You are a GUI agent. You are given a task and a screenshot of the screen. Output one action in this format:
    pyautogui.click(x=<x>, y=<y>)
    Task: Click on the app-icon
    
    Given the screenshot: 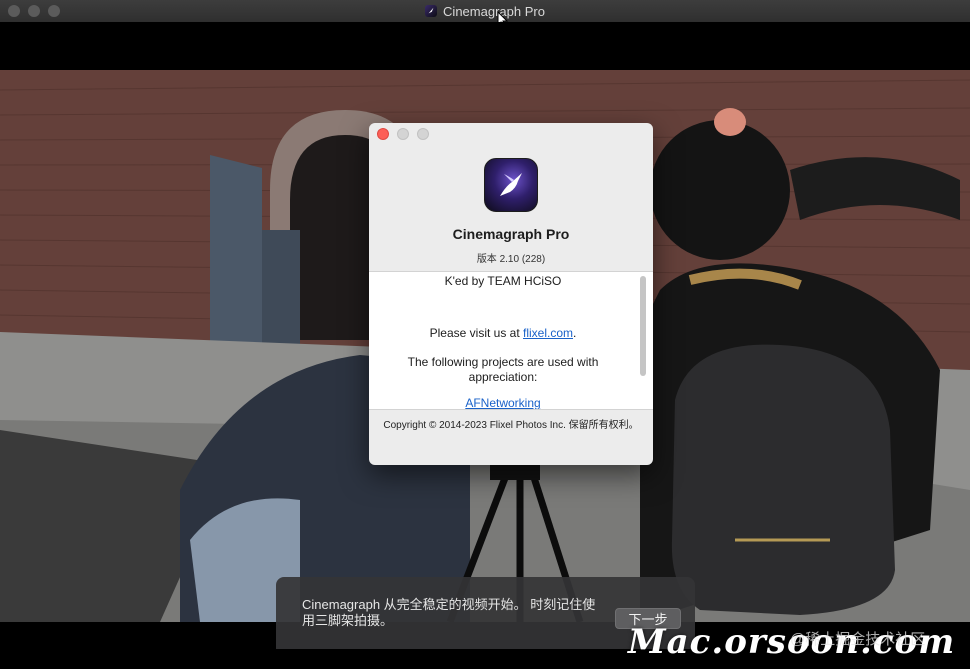 What is the action you would take?
    pyautogui.click(x=431, y=11)
    